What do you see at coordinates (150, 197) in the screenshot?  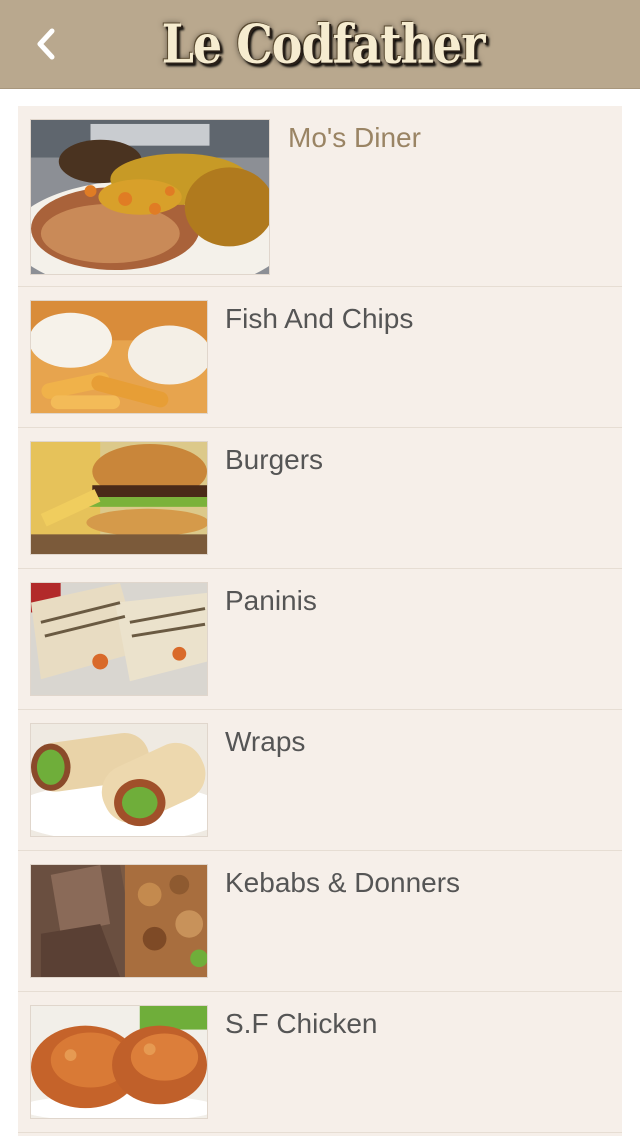 I see `mos-diner-image` at bounding box center [150, 197].